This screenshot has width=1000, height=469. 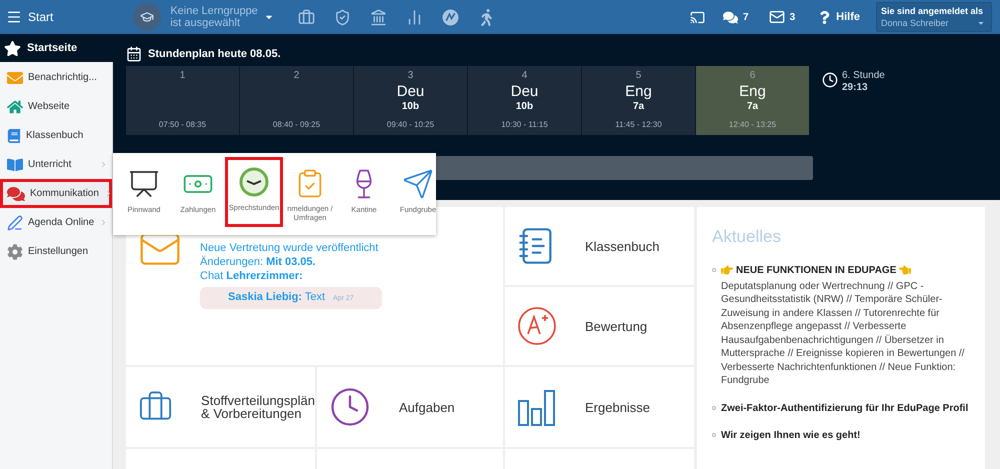 What do you see at coordinates (296, 124) in the screenshot?
I see `lesson-time: 08:40 - 09:25` at bounding box center [296, 124].